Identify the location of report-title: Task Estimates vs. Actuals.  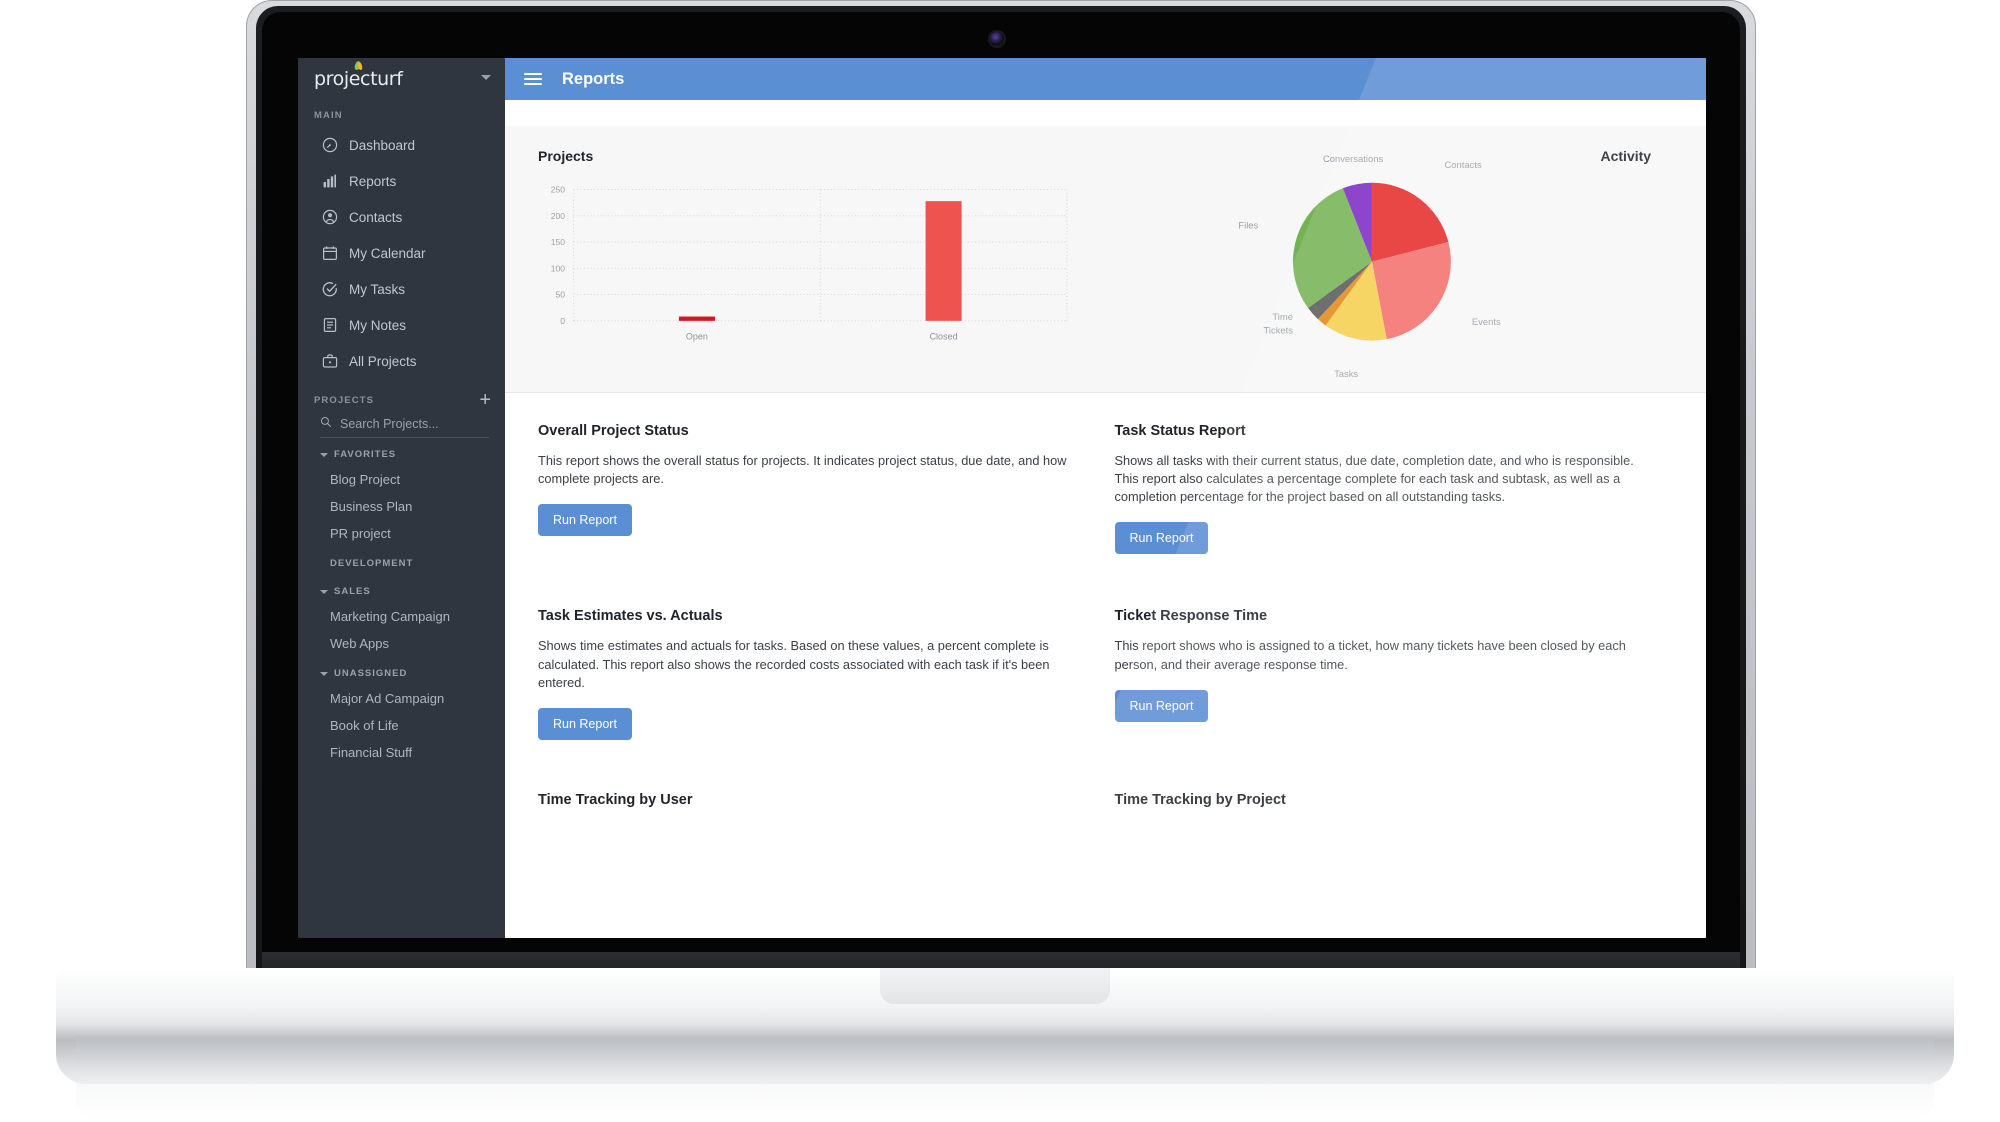
(630, 616).